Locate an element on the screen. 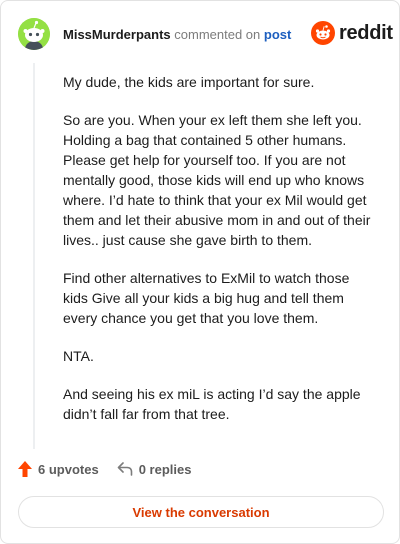  username-link: MissMurderpants is located at coordinates (117, 34).